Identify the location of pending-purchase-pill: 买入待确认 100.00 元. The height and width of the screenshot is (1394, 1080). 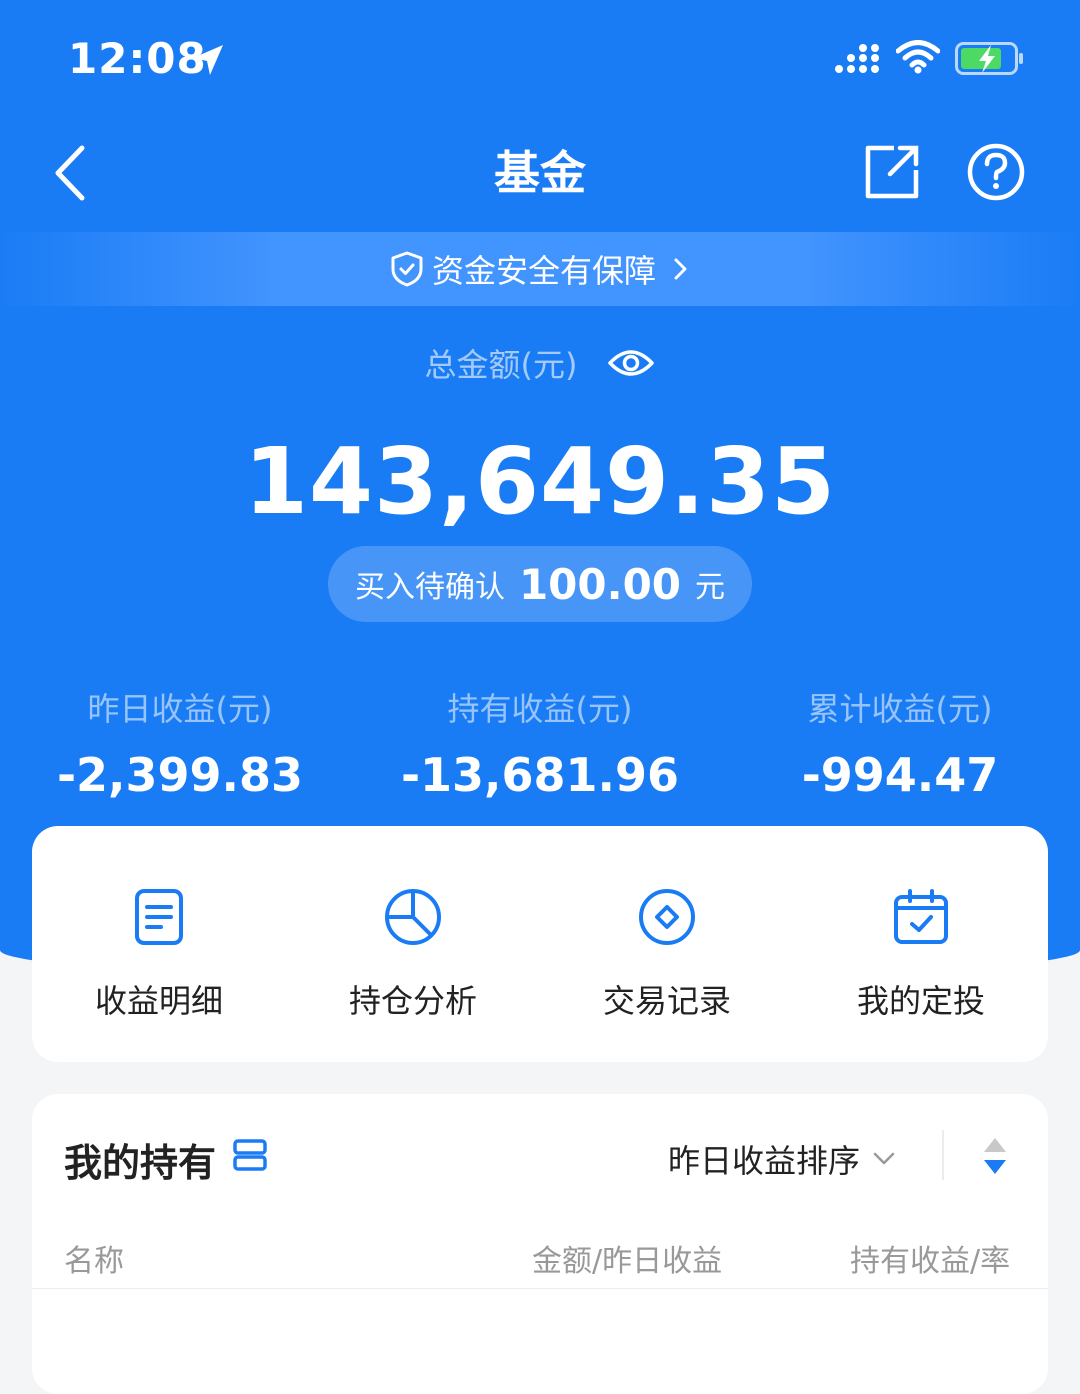
(540, 584).